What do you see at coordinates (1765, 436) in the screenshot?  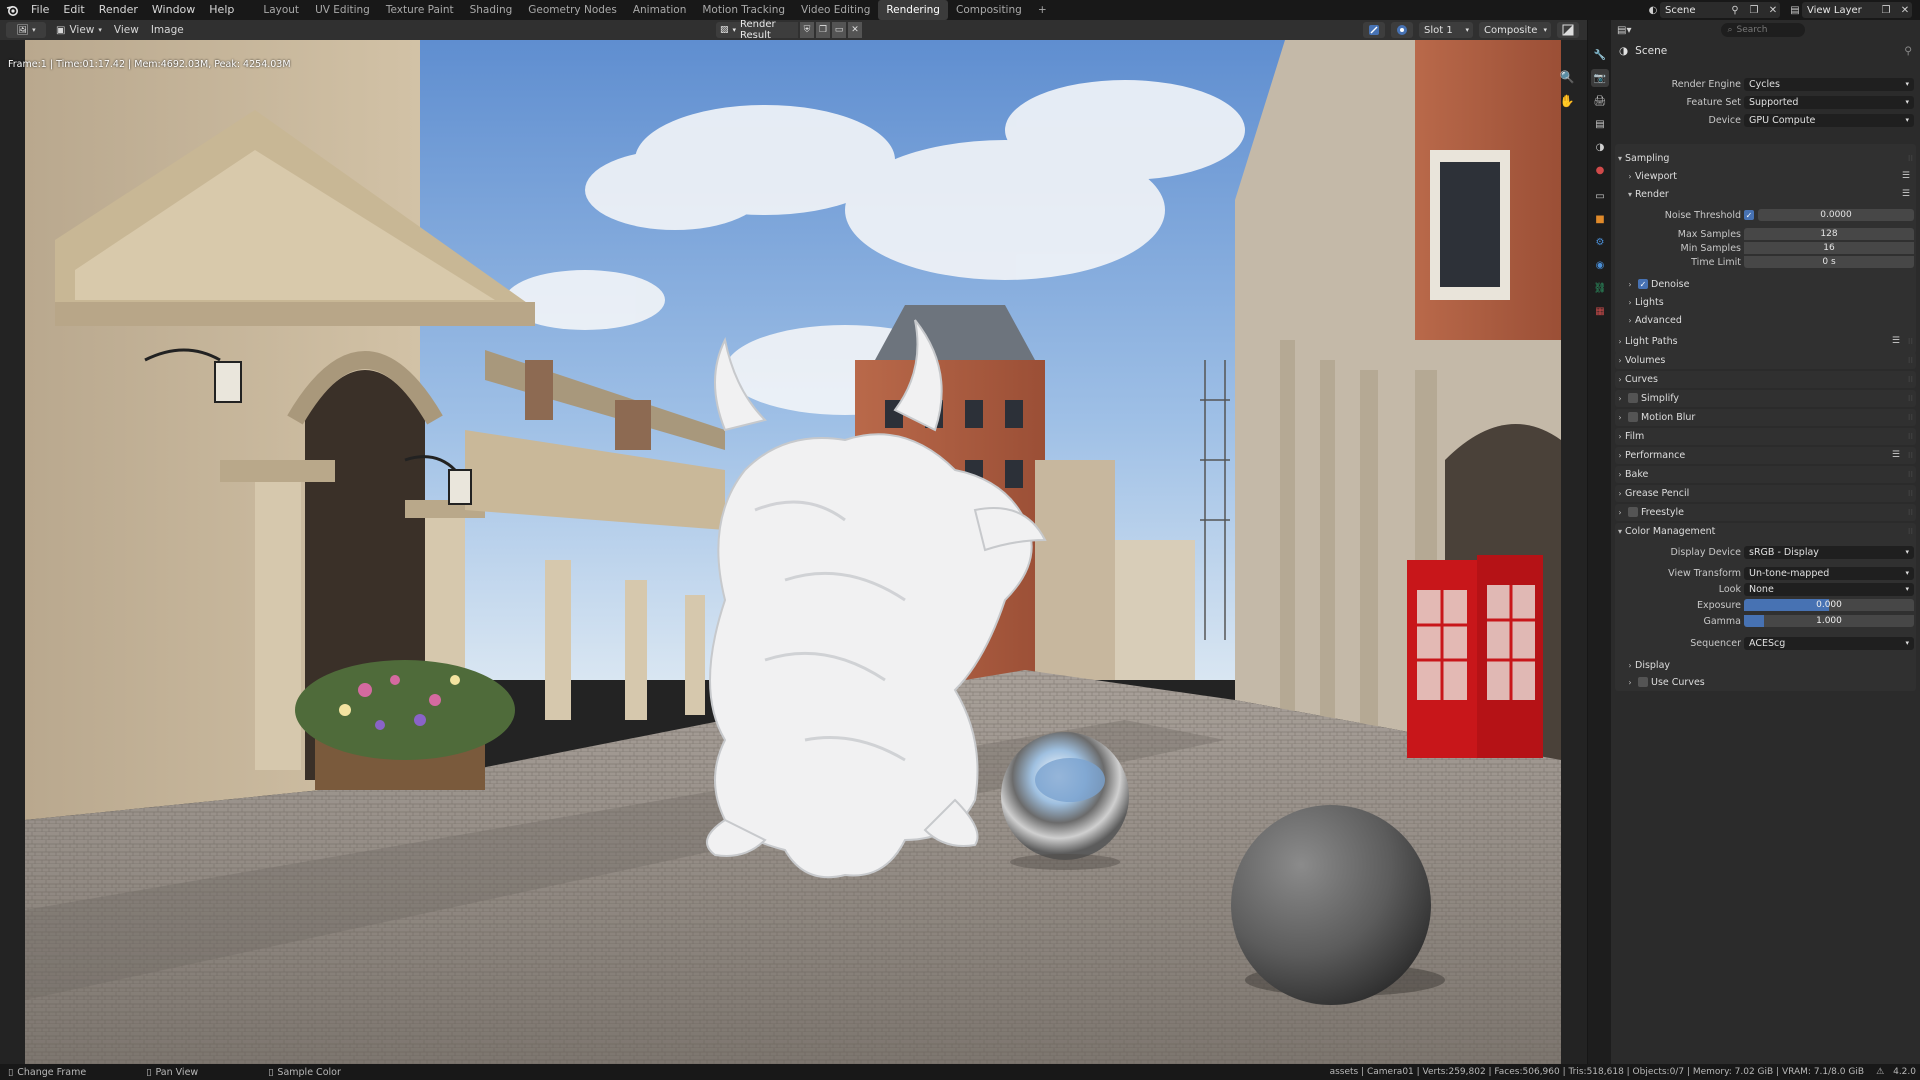 I see `film-header: › Film ⁝⁝` at bounding box center [1765, 436].